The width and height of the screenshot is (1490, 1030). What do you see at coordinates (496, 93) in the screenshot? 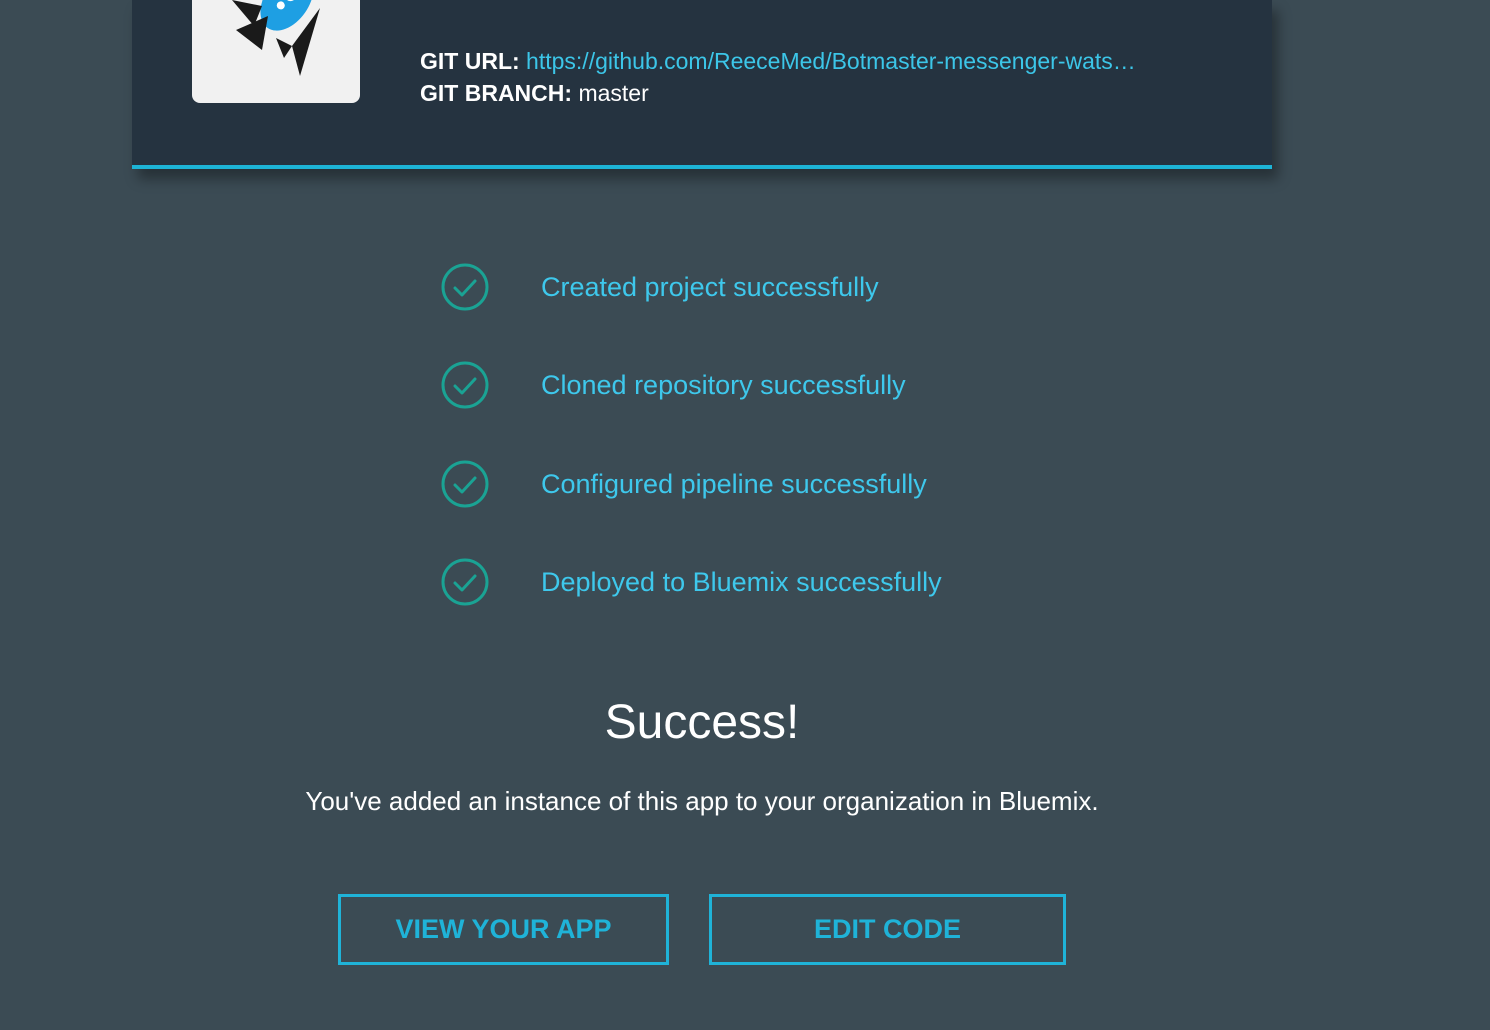
I see `git-branch-label: GIT BRANCH:` at bounding box center [496, 93].